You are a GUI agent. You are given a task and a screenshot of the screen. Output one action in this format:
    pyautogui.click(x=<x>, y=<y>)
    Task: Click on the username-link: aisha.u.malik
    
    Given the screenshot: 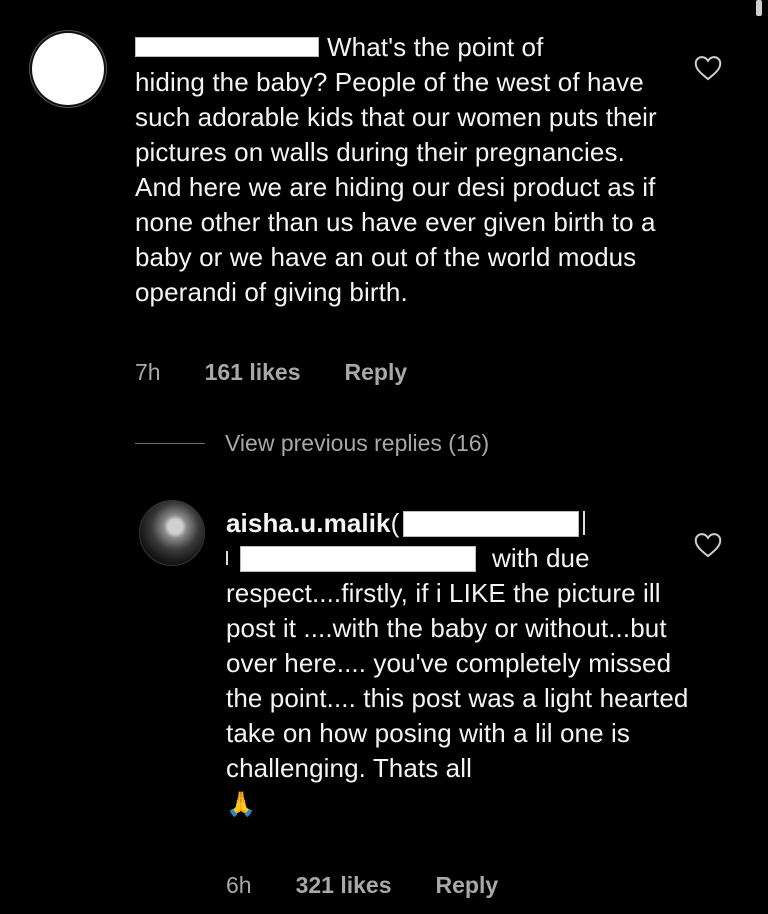 What is the action you would take?
    pyautogui.click(x=308, y=523)
    